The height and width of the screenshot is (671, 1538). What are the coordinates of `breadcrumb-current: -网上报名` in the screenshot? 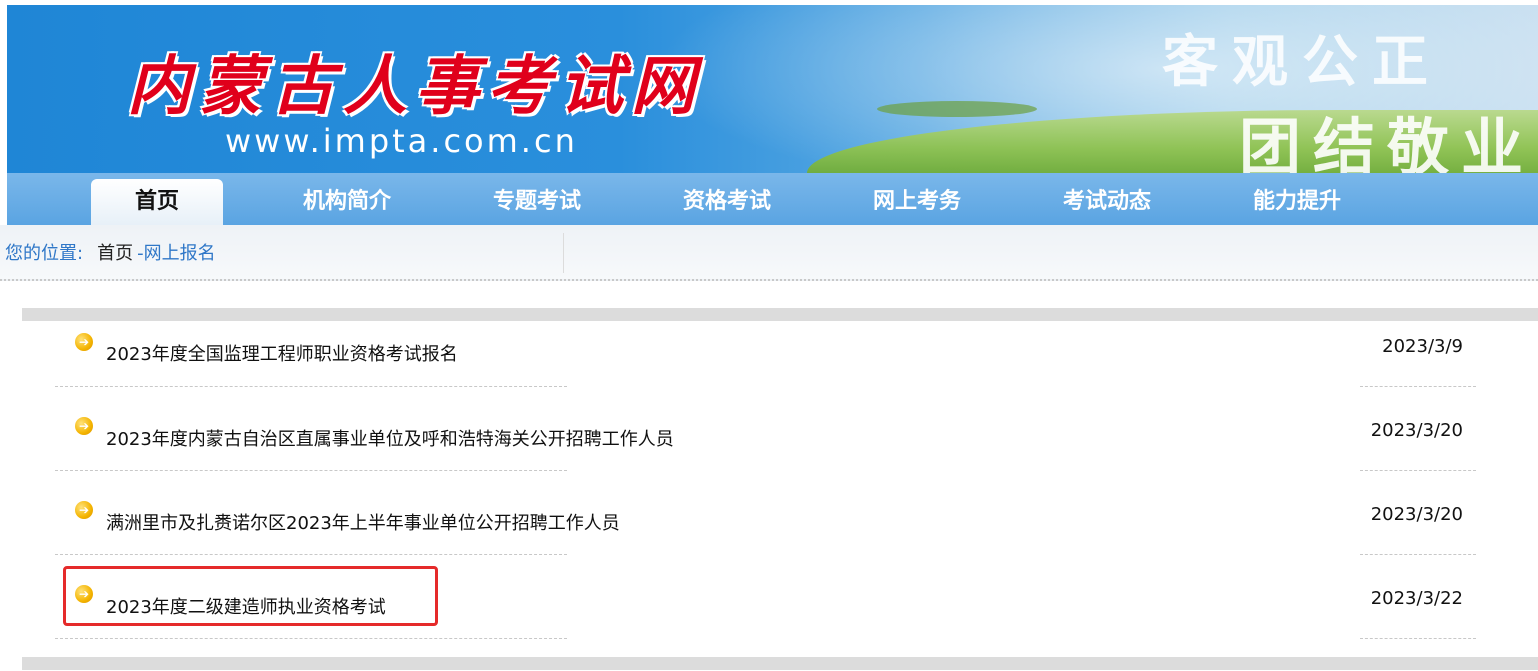 It's located at (176, 253).